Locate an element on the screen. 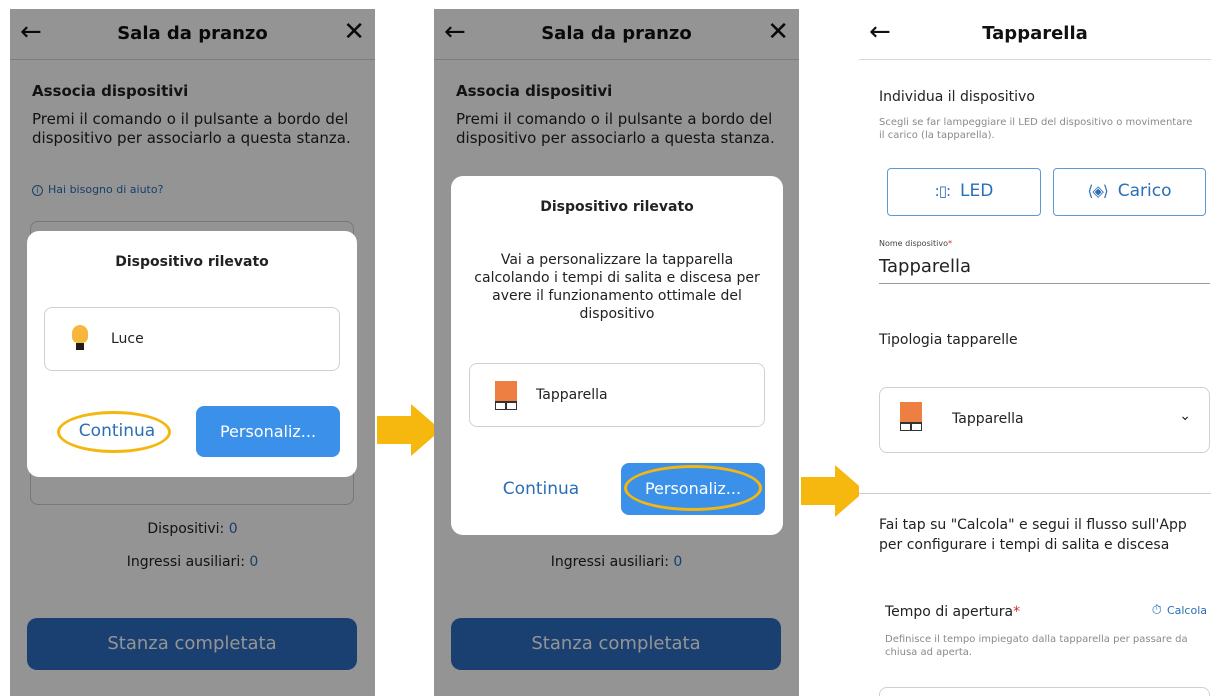 This screenshot has height=696, width=1228. open-time-label-text: Tempo di apertura is located at coordinates (949, 612).